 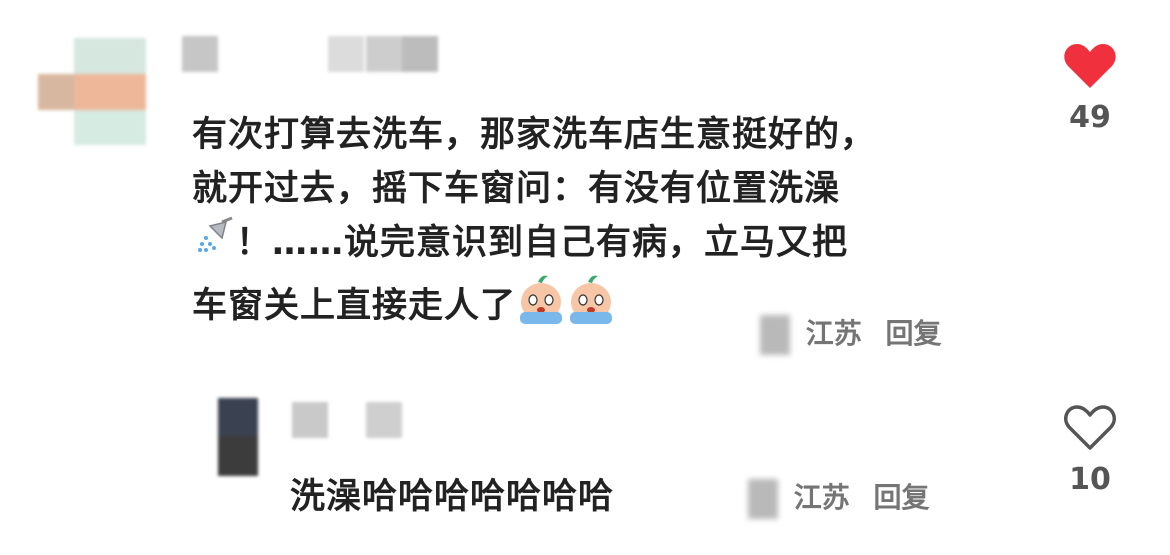 I want to click on like-button: 49, so click(x=1090, y=88).